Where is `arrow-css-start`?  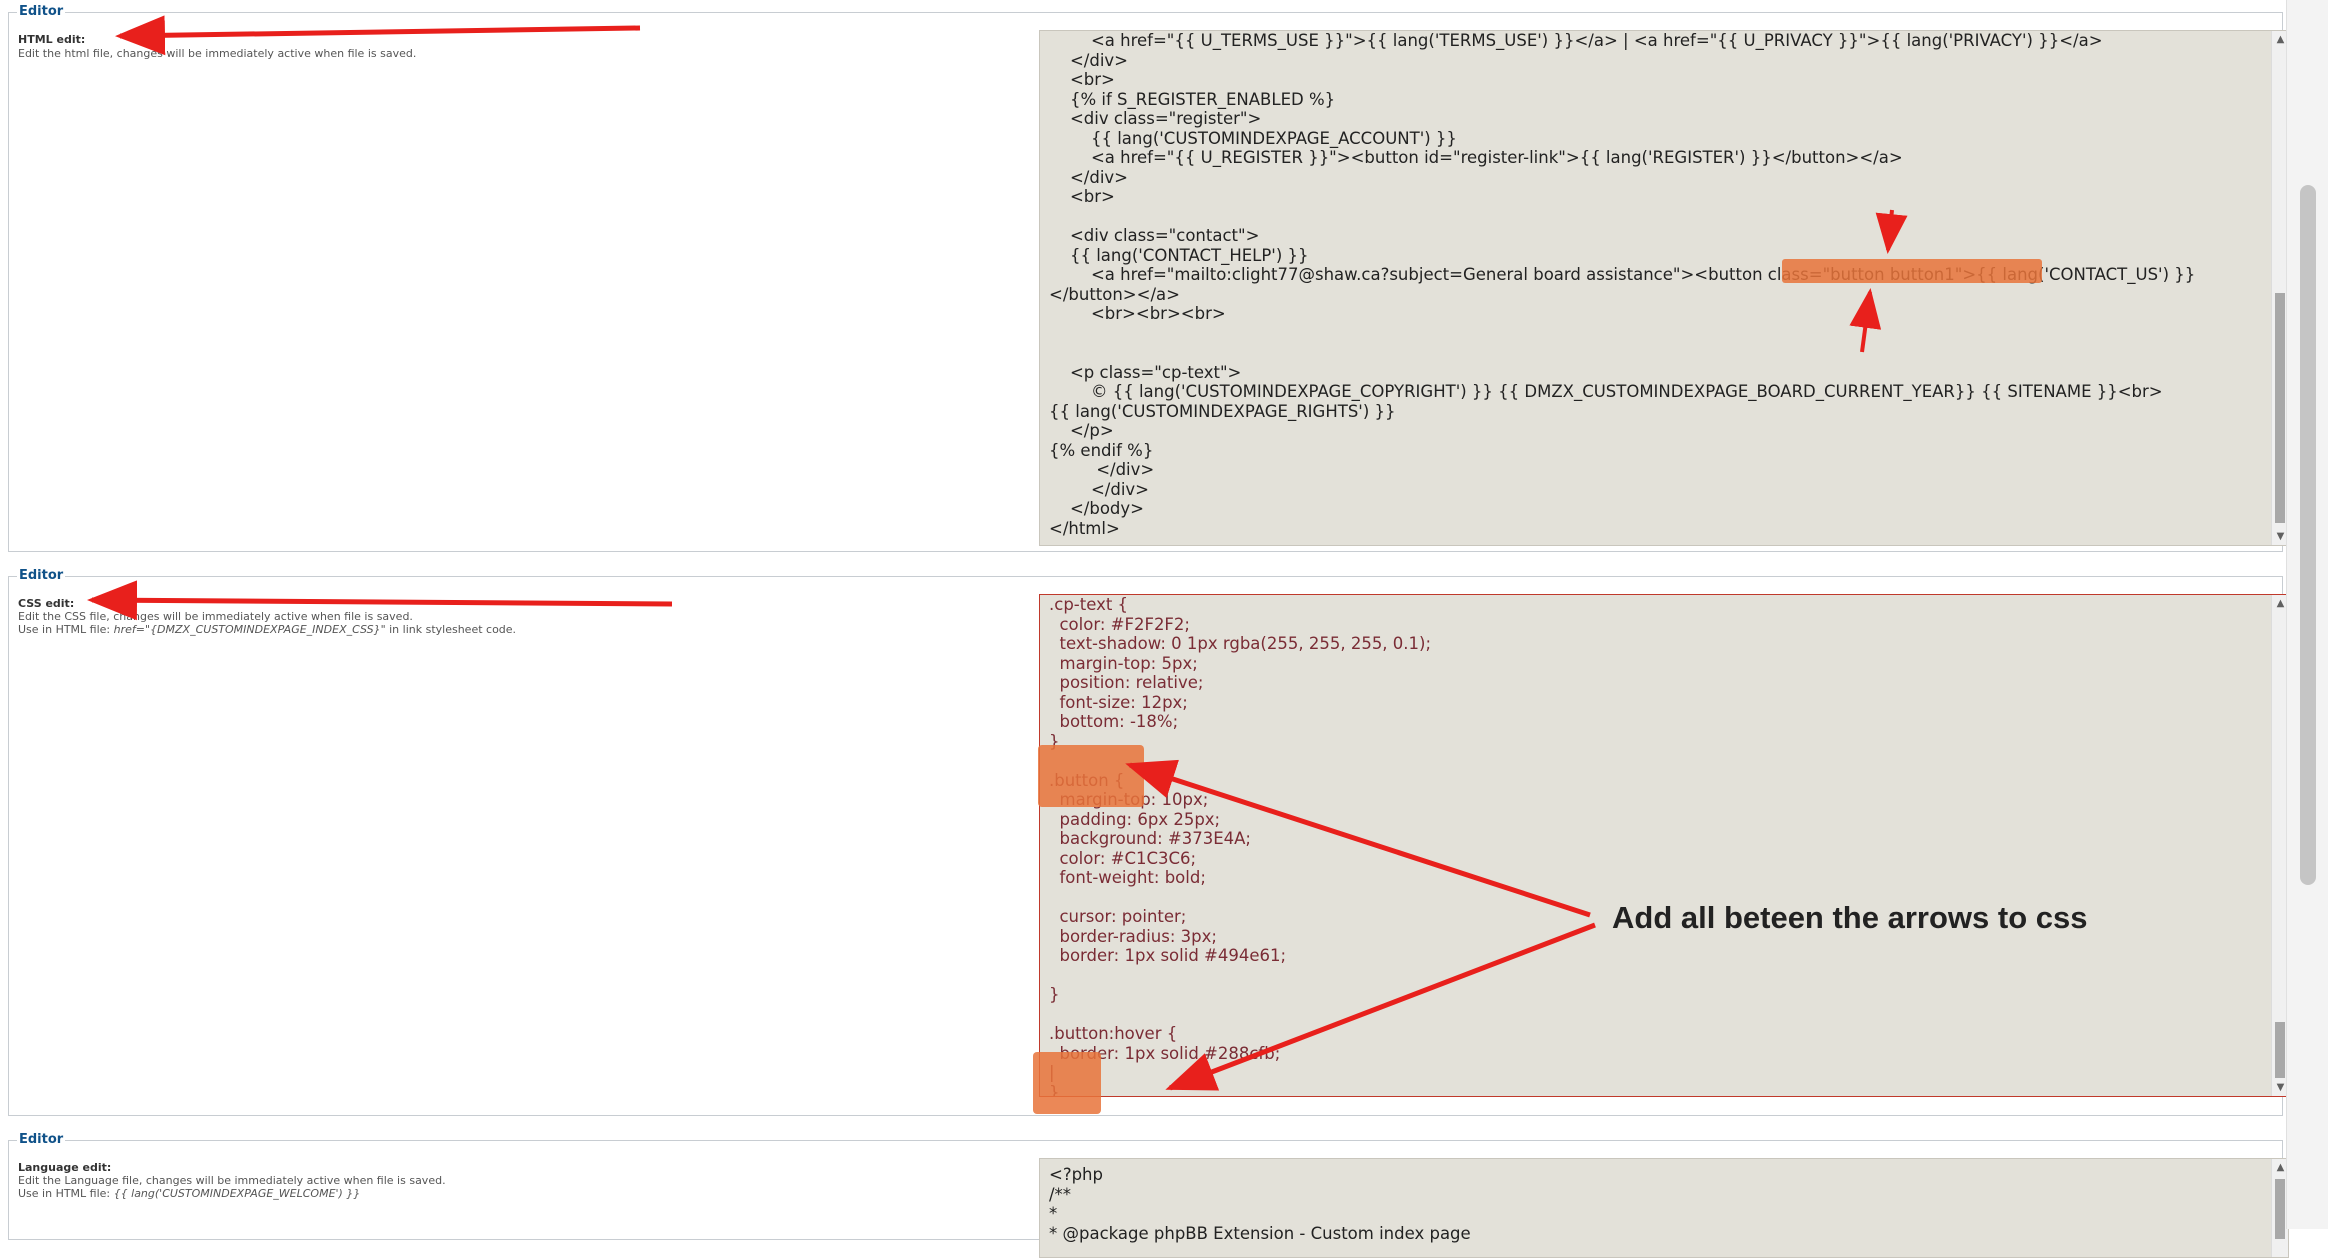 arrow-css-start is located at coordinates (1358, 838).